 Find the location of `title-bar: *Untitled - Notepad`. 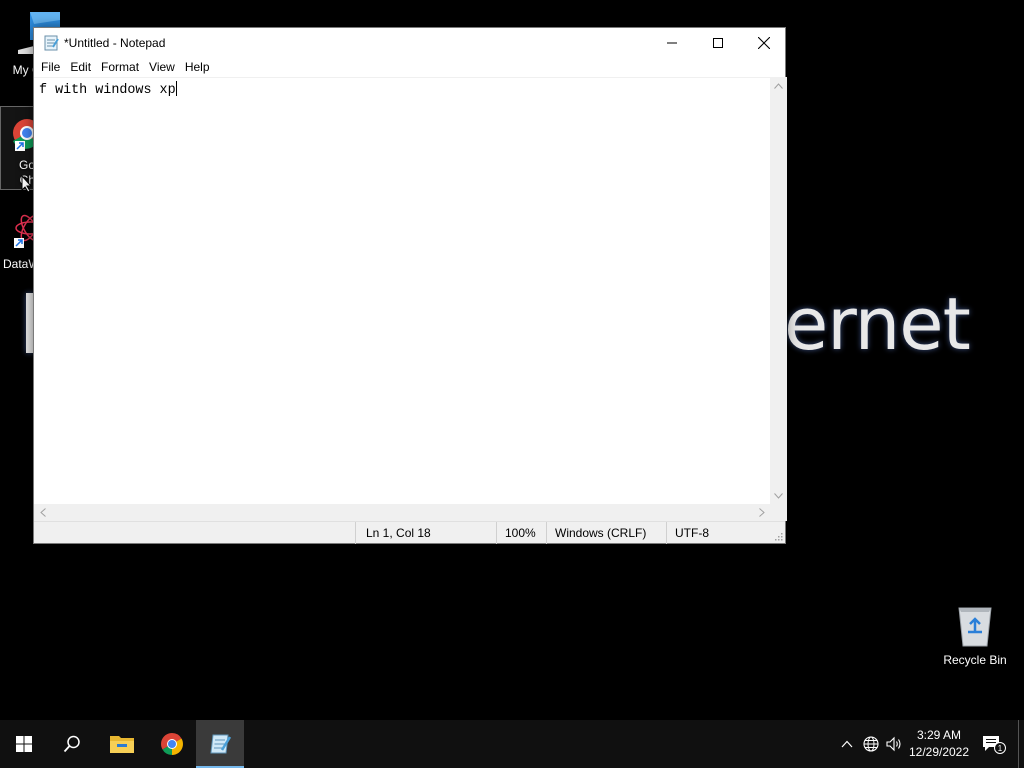

title-bar: *Untitled - Notepad is located at coordinates (409, 43).